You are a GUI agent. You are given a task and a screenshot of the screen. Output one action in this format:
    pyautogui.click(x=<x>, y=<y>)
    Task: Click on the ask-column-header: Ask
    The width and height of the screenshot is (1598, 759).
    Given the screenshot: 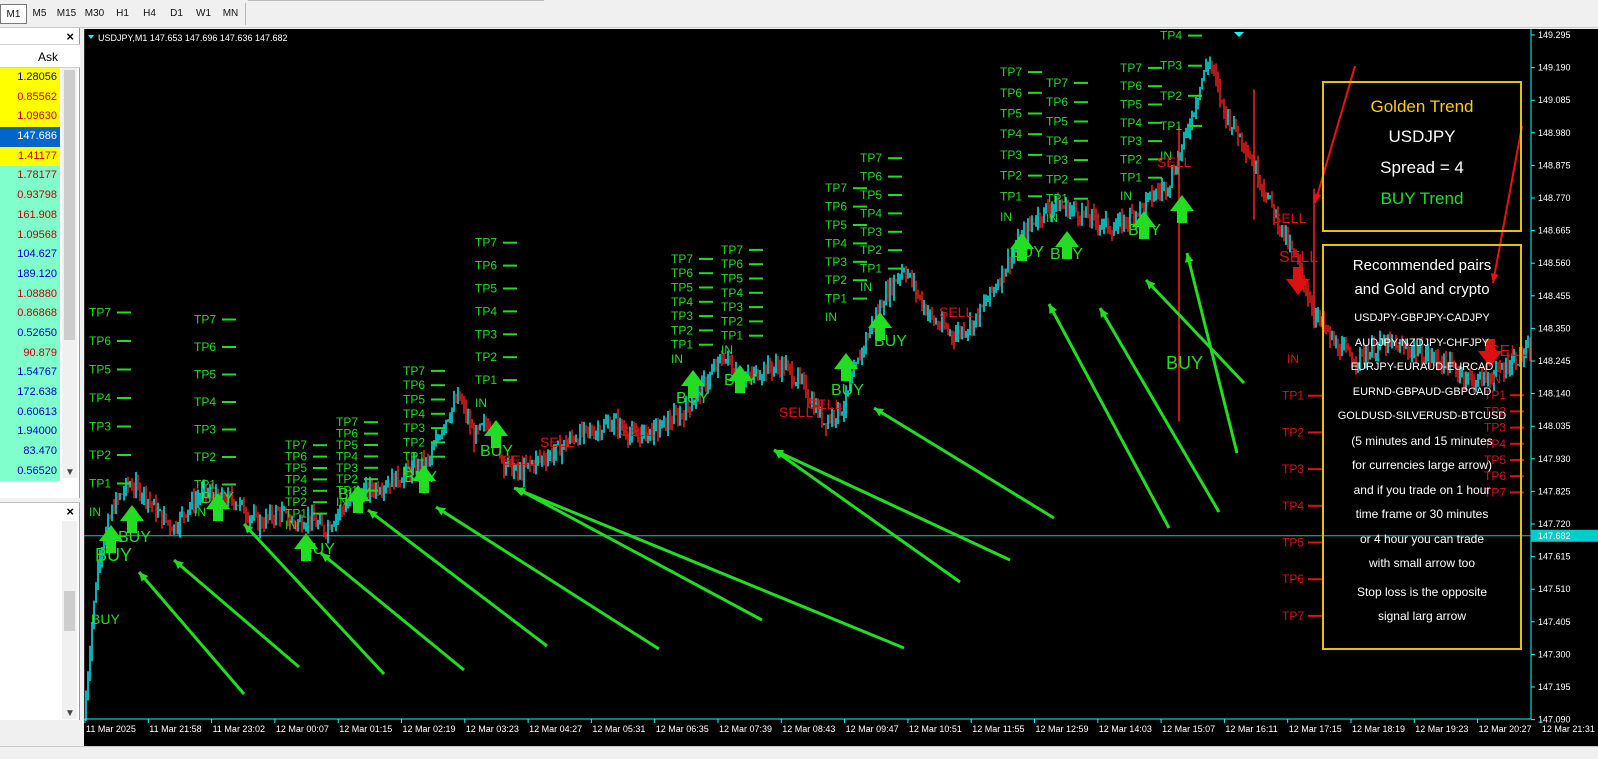 What is the action you would take?
    pyautogui.click(x=48, y=57)
    